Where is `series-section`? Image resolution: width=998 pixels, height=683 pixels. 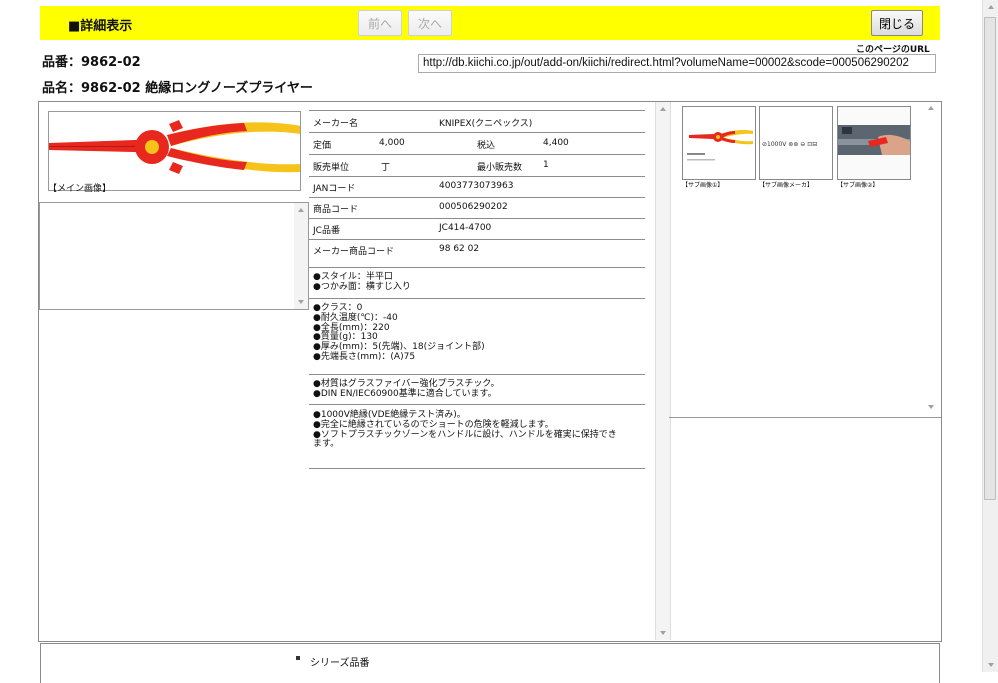
series-section is located at coordinates (490, 663).